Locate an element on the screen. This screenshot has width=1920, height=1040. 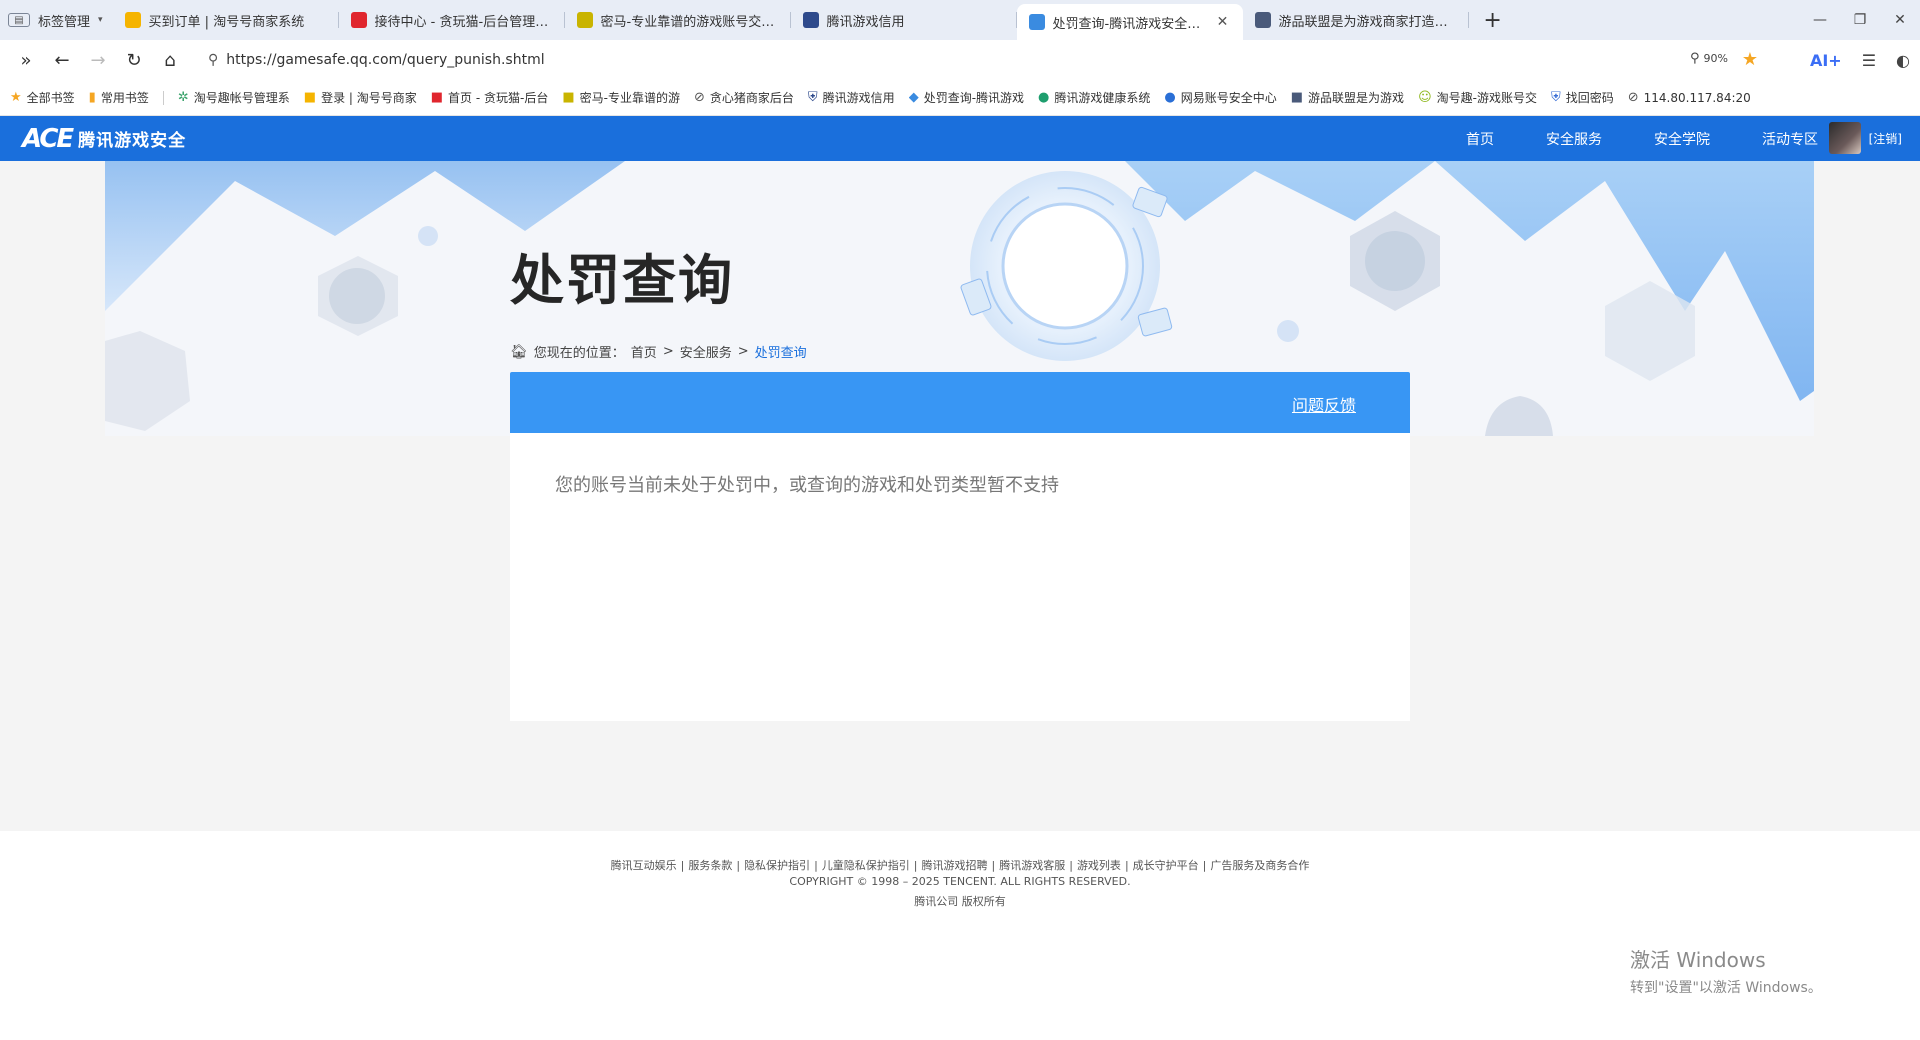
bookmark-item: ■ 游品联盟是为游戏 is located at coordinates (1347, 97).